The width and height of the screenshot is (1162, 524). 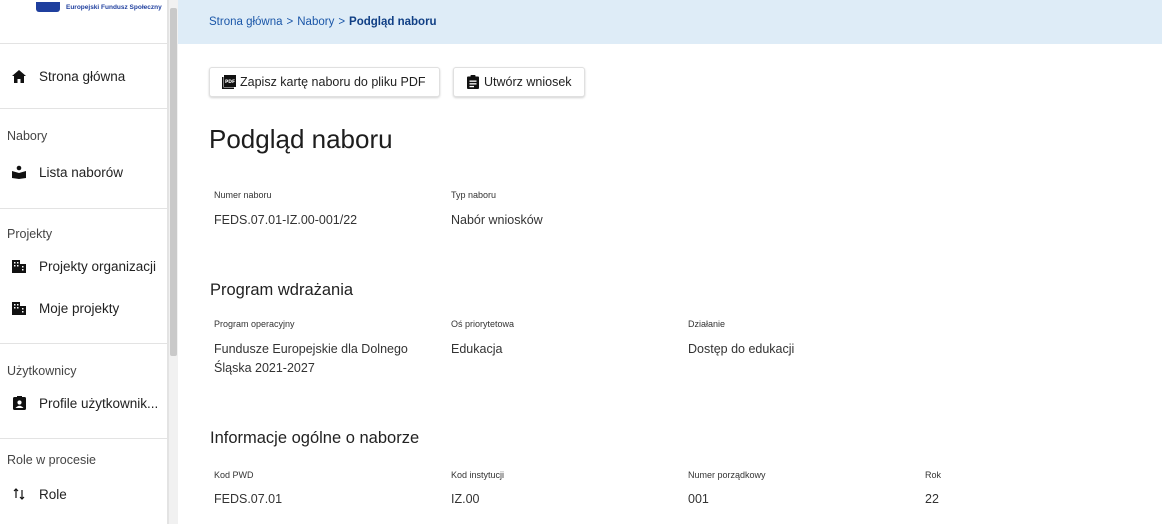 I want to click on sidebar-item-moje-projekty: Moje projekty, so click(x=83, y=308).